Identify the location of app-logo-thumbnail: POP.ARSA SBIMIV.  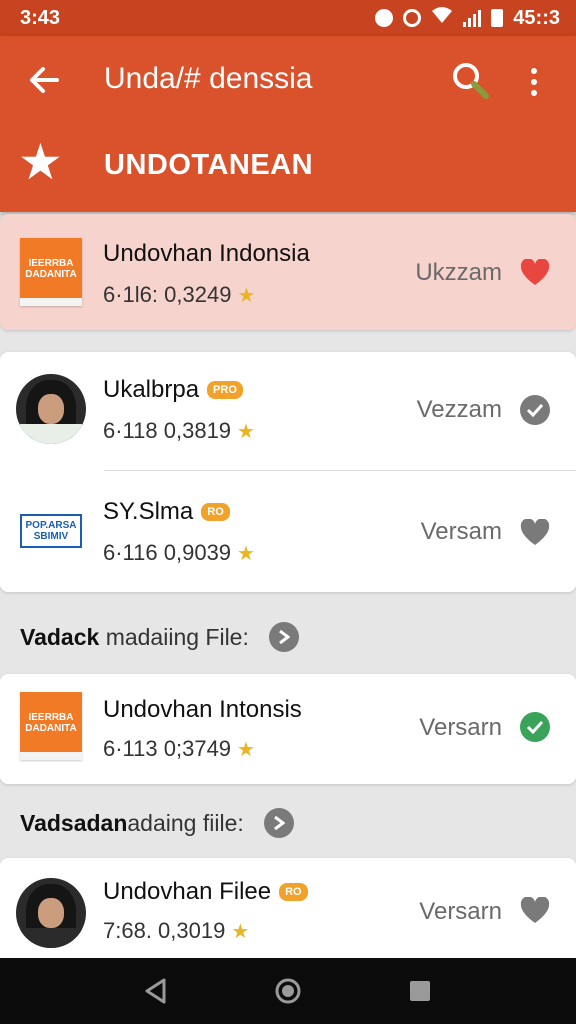
(51, 531).